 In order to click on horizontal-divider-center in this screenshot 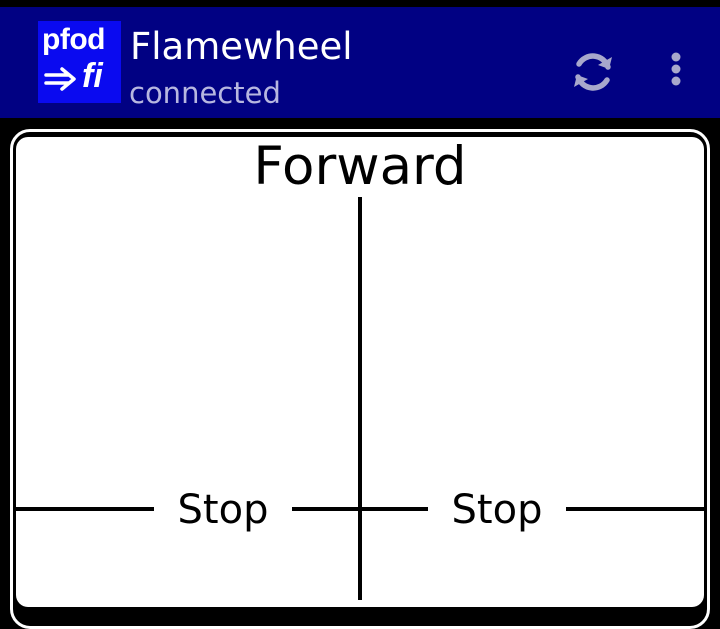, I will do `click(360, 509)`.